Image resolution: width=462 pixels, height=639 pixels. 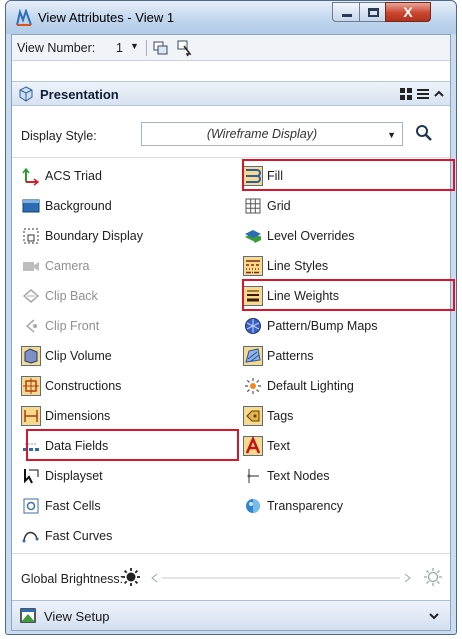 I want to click on text-item: Text, so click(x=343, y=446).